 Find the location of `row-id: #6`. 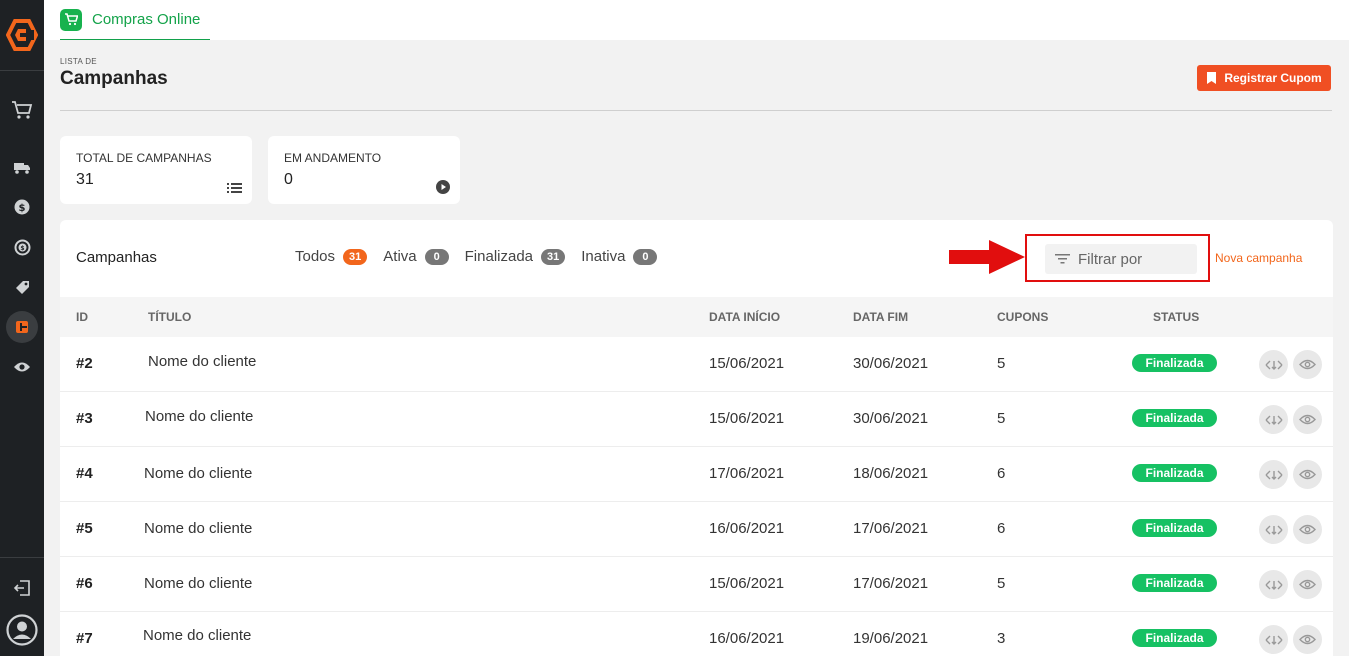

row-id: #6 is located at coordinates (84, 583).